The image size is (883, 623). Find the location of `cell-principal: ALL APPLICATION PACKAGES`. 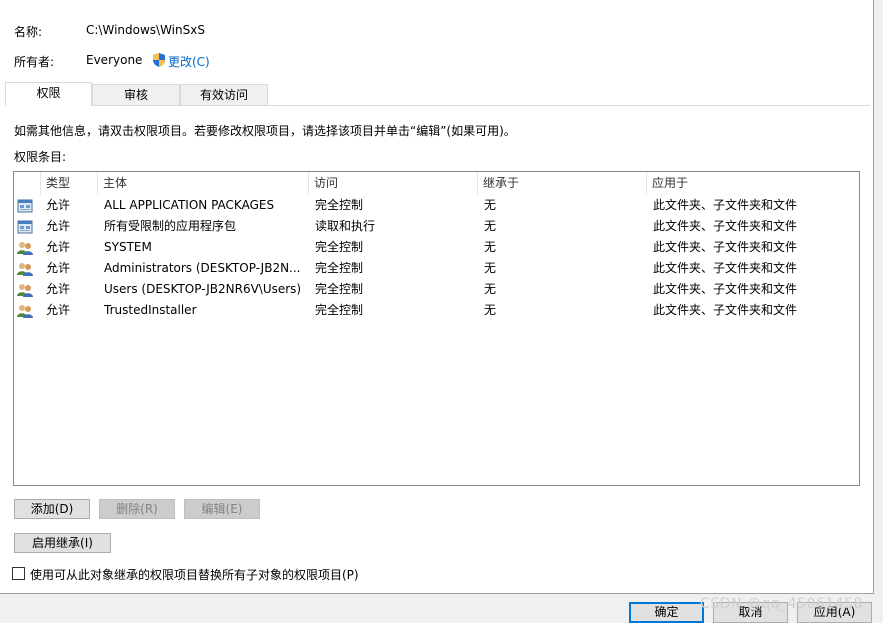

cell-principal: ALL APPLICATION PACKAGES is located at coordinates (189, 205).